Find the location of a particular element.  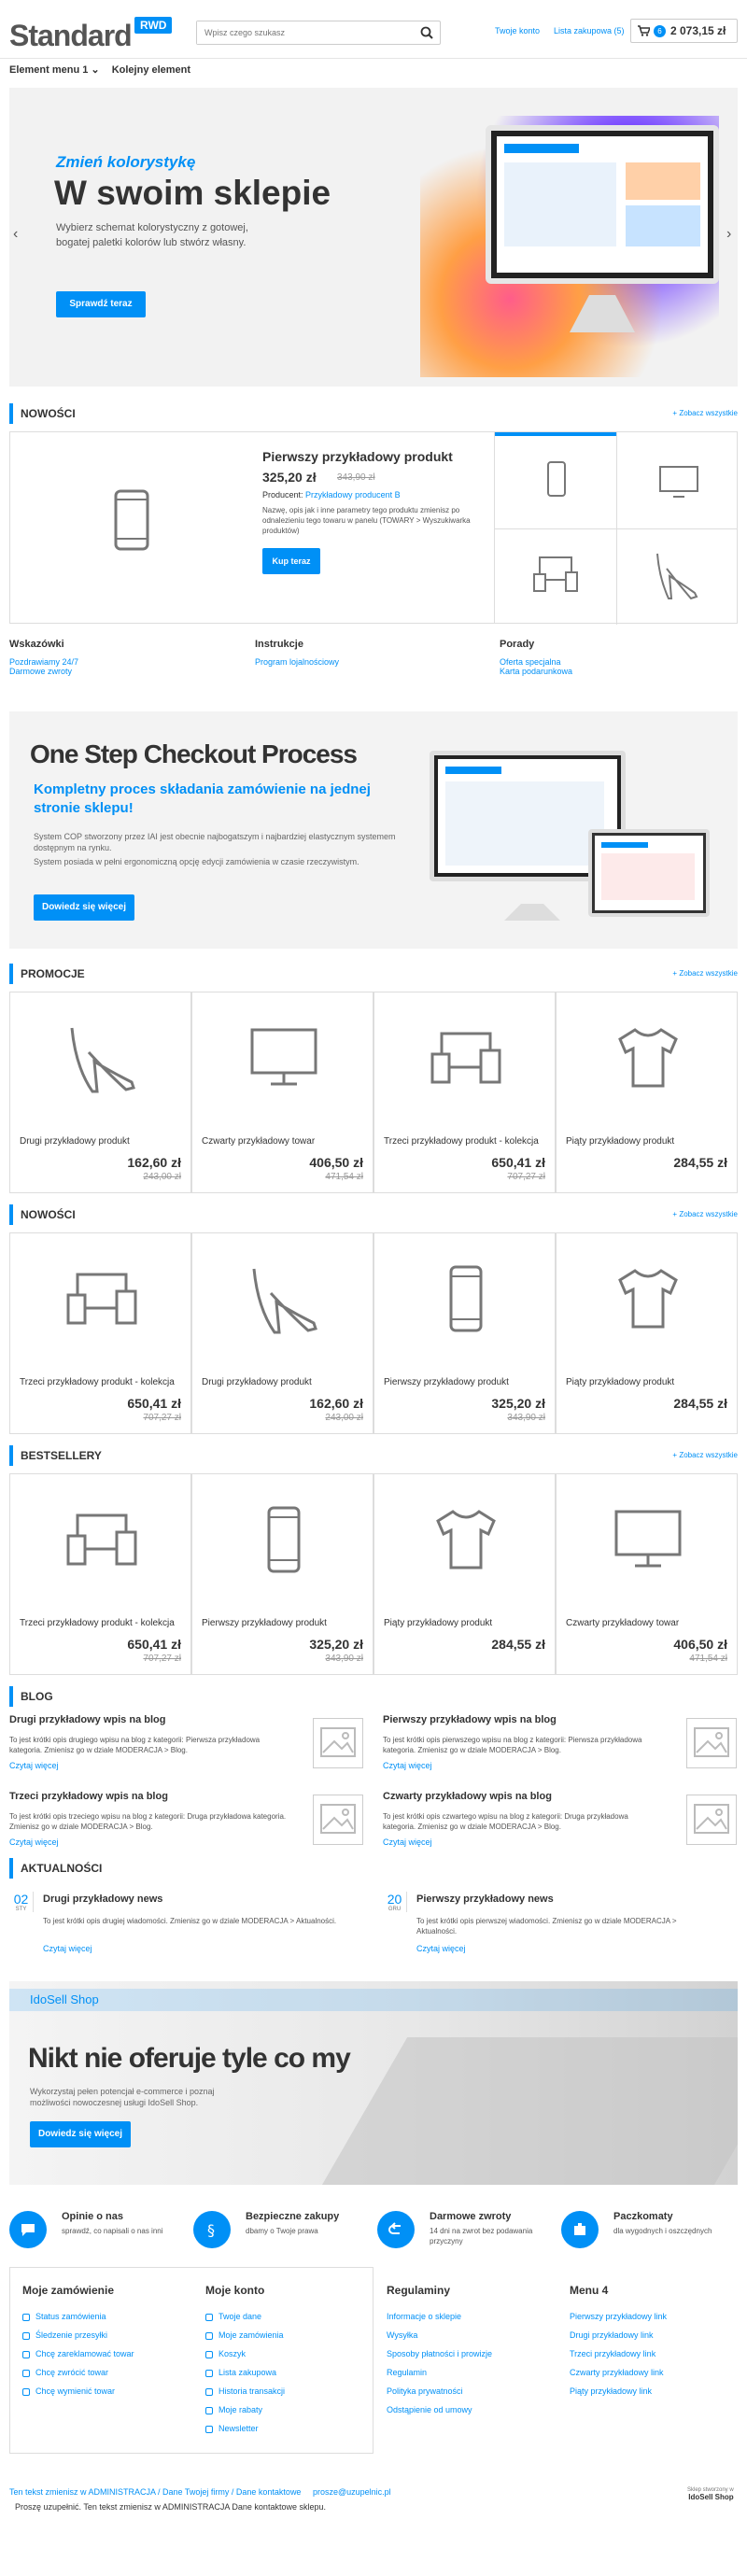

footer-link: Koszyk is located at coordinates (289, 2358).